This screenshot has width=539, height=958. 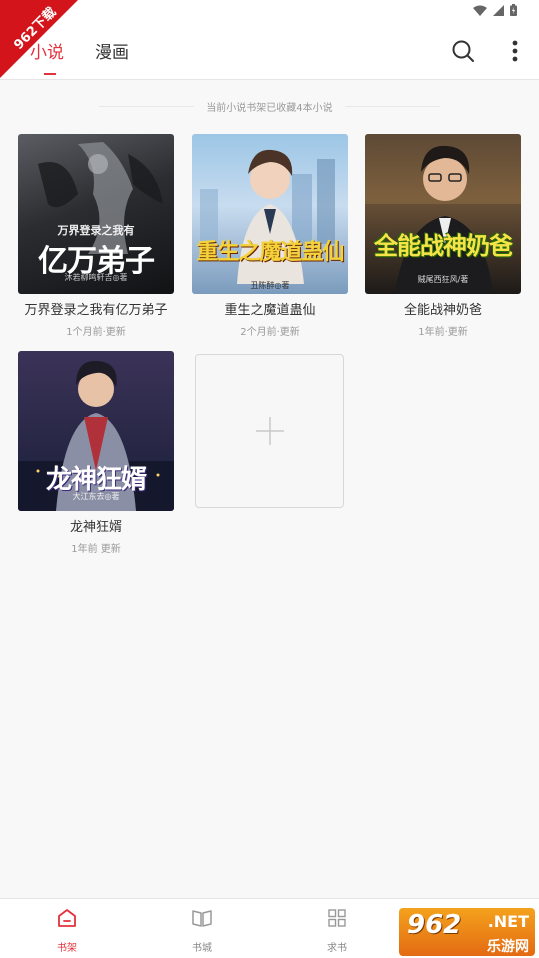 I want to click on book-update-time: 1年前 更新, so click(x=96, y=549).